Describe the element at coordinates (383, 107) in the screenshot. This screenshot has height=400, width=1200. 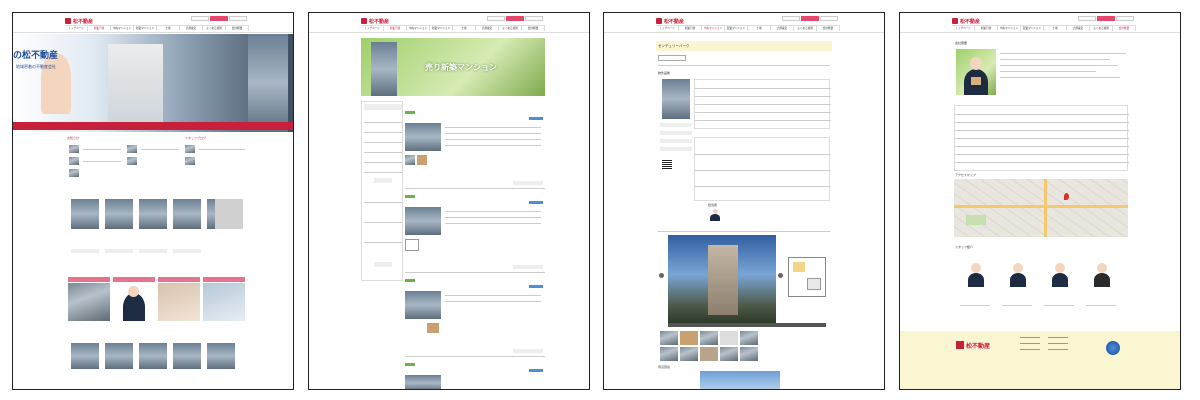
I see `search-filter` at that location.